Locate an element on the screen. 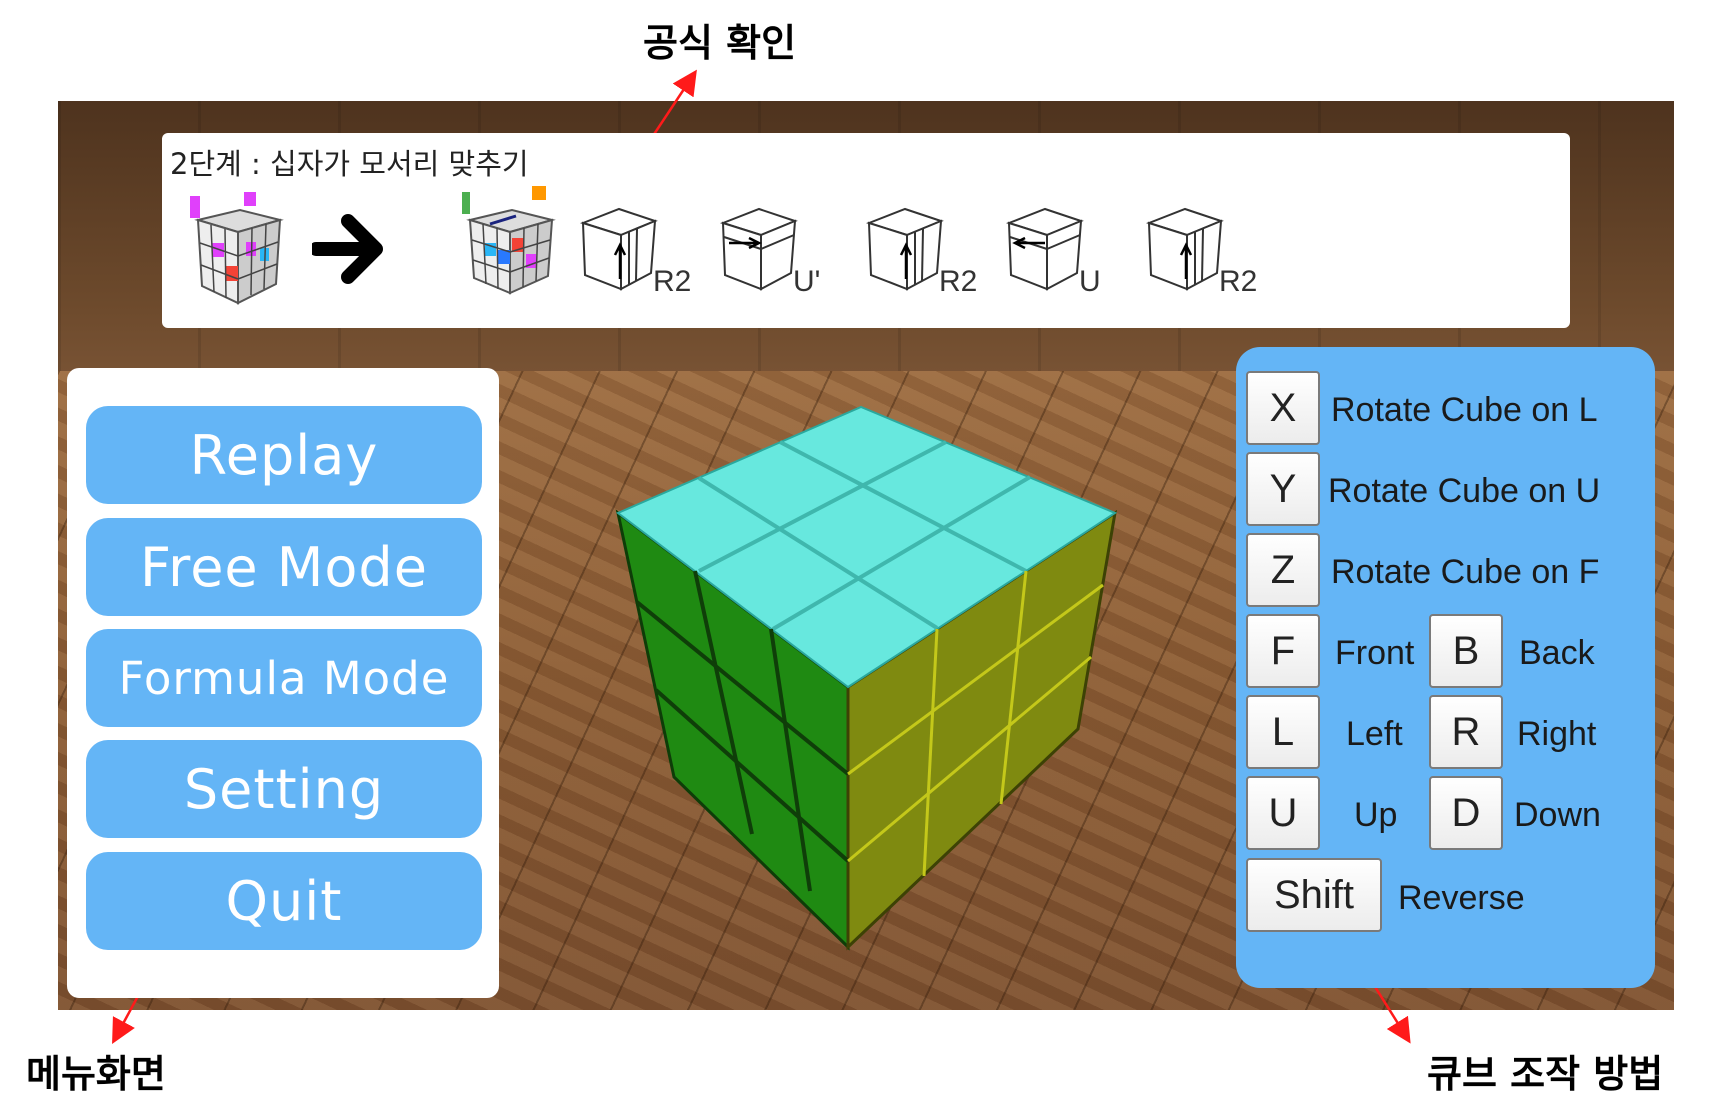  reverse-label: Reverse is located at coordinates (1461, 898).